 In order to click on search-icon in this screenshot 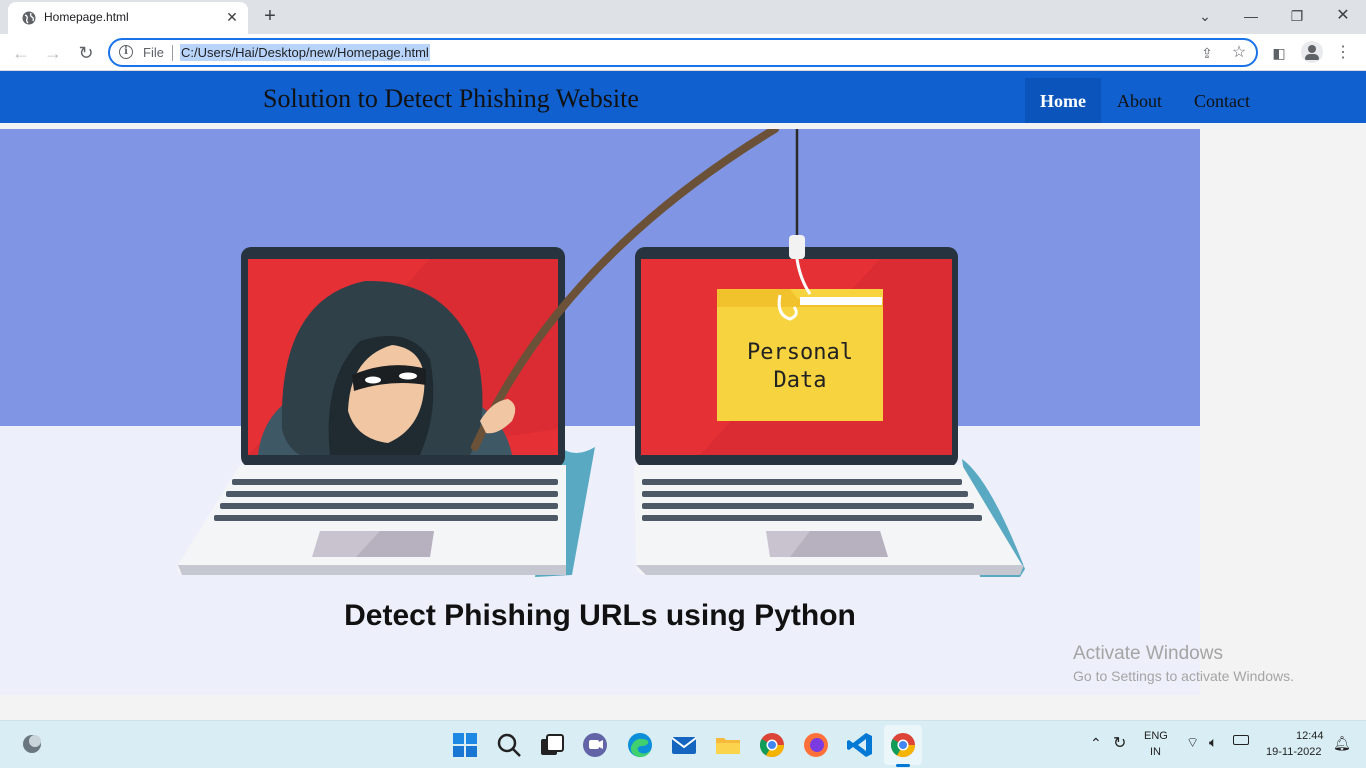, I will do `click(509, 745)`.